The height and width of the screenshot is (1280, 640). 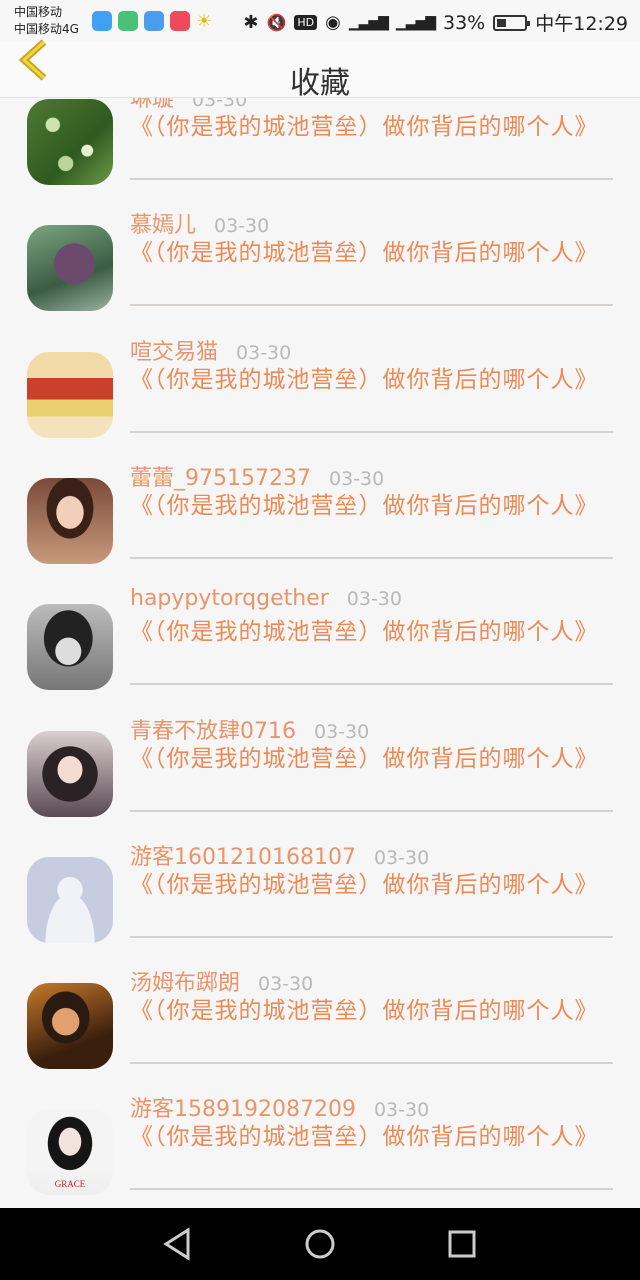 I want to click on item-header: 喧交易猫 03-30, so click(x=210, y=350).